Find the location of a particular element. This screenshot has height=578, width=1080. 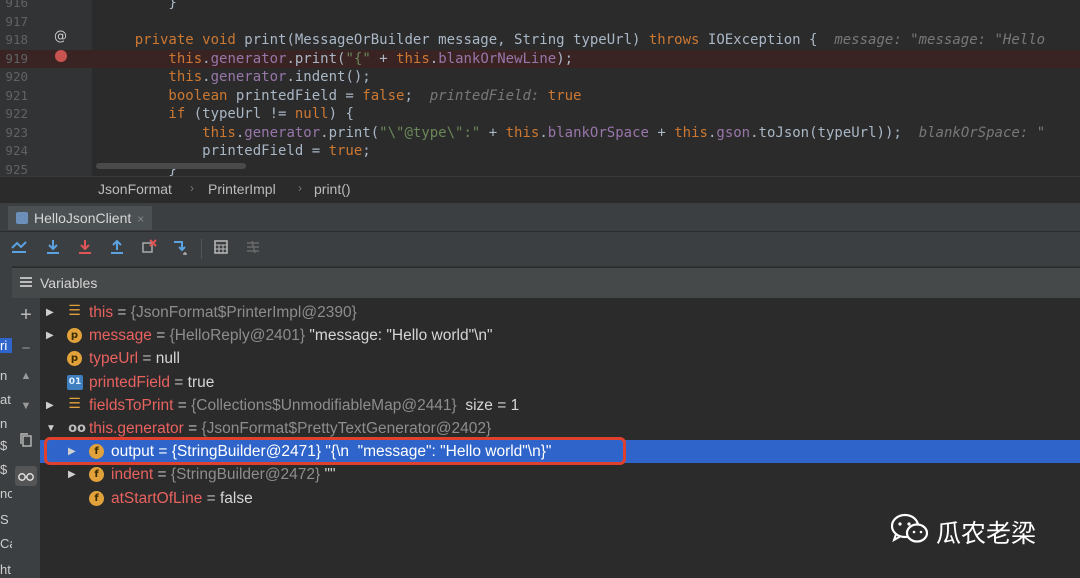

code-token: .toJson(typeUrl)); is located at coordinates (834, 132).